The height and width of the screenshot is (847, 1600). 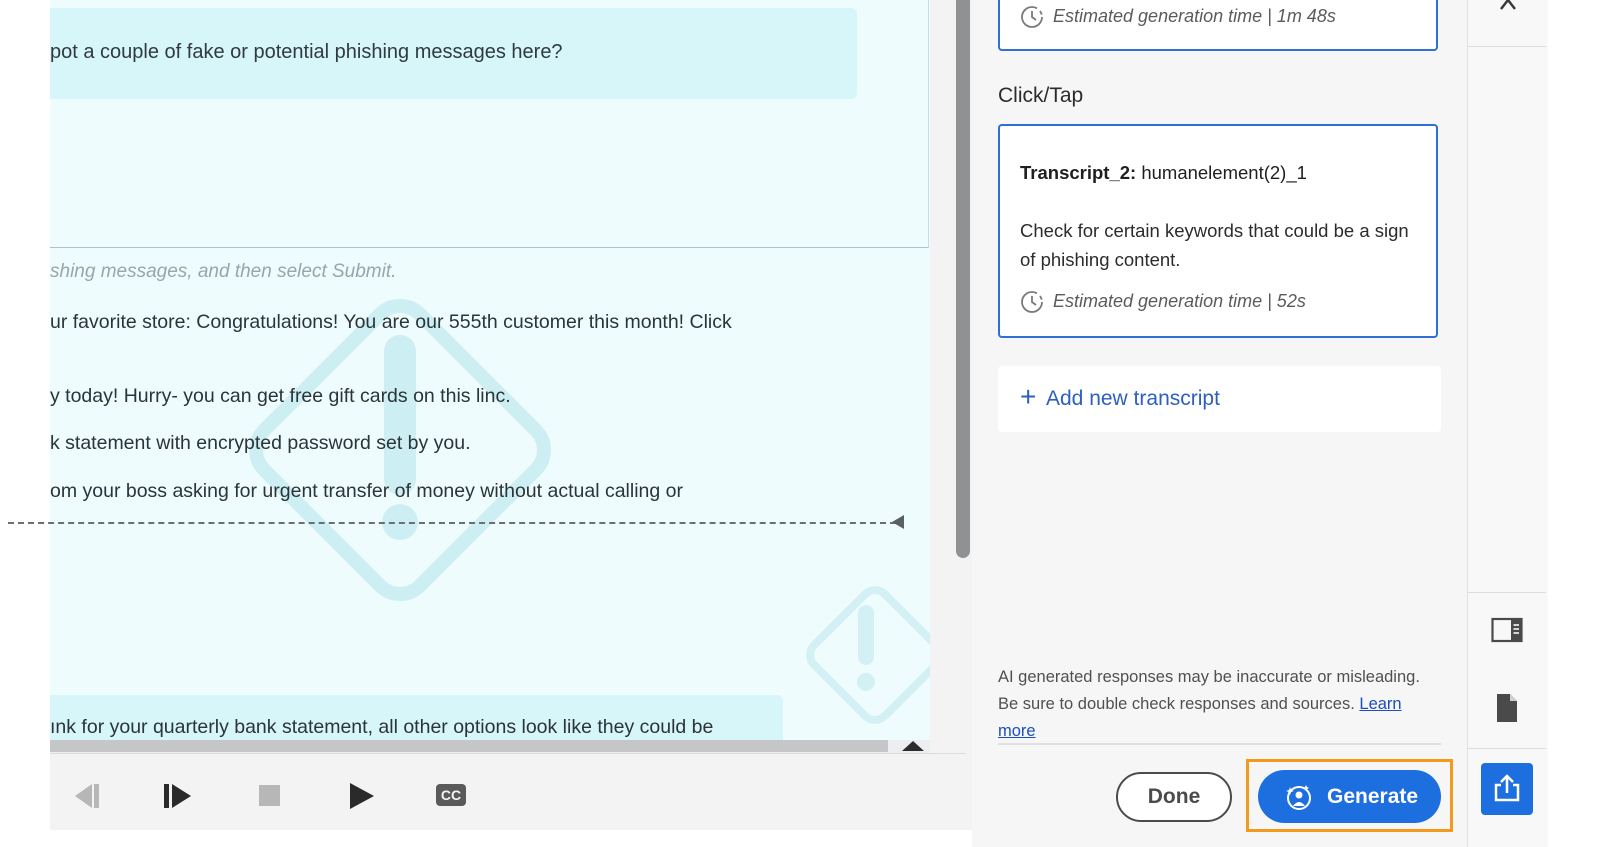 I want to click on transcript-card: Estimated generation time | 1m 48s, so click(x=1218, y=25).